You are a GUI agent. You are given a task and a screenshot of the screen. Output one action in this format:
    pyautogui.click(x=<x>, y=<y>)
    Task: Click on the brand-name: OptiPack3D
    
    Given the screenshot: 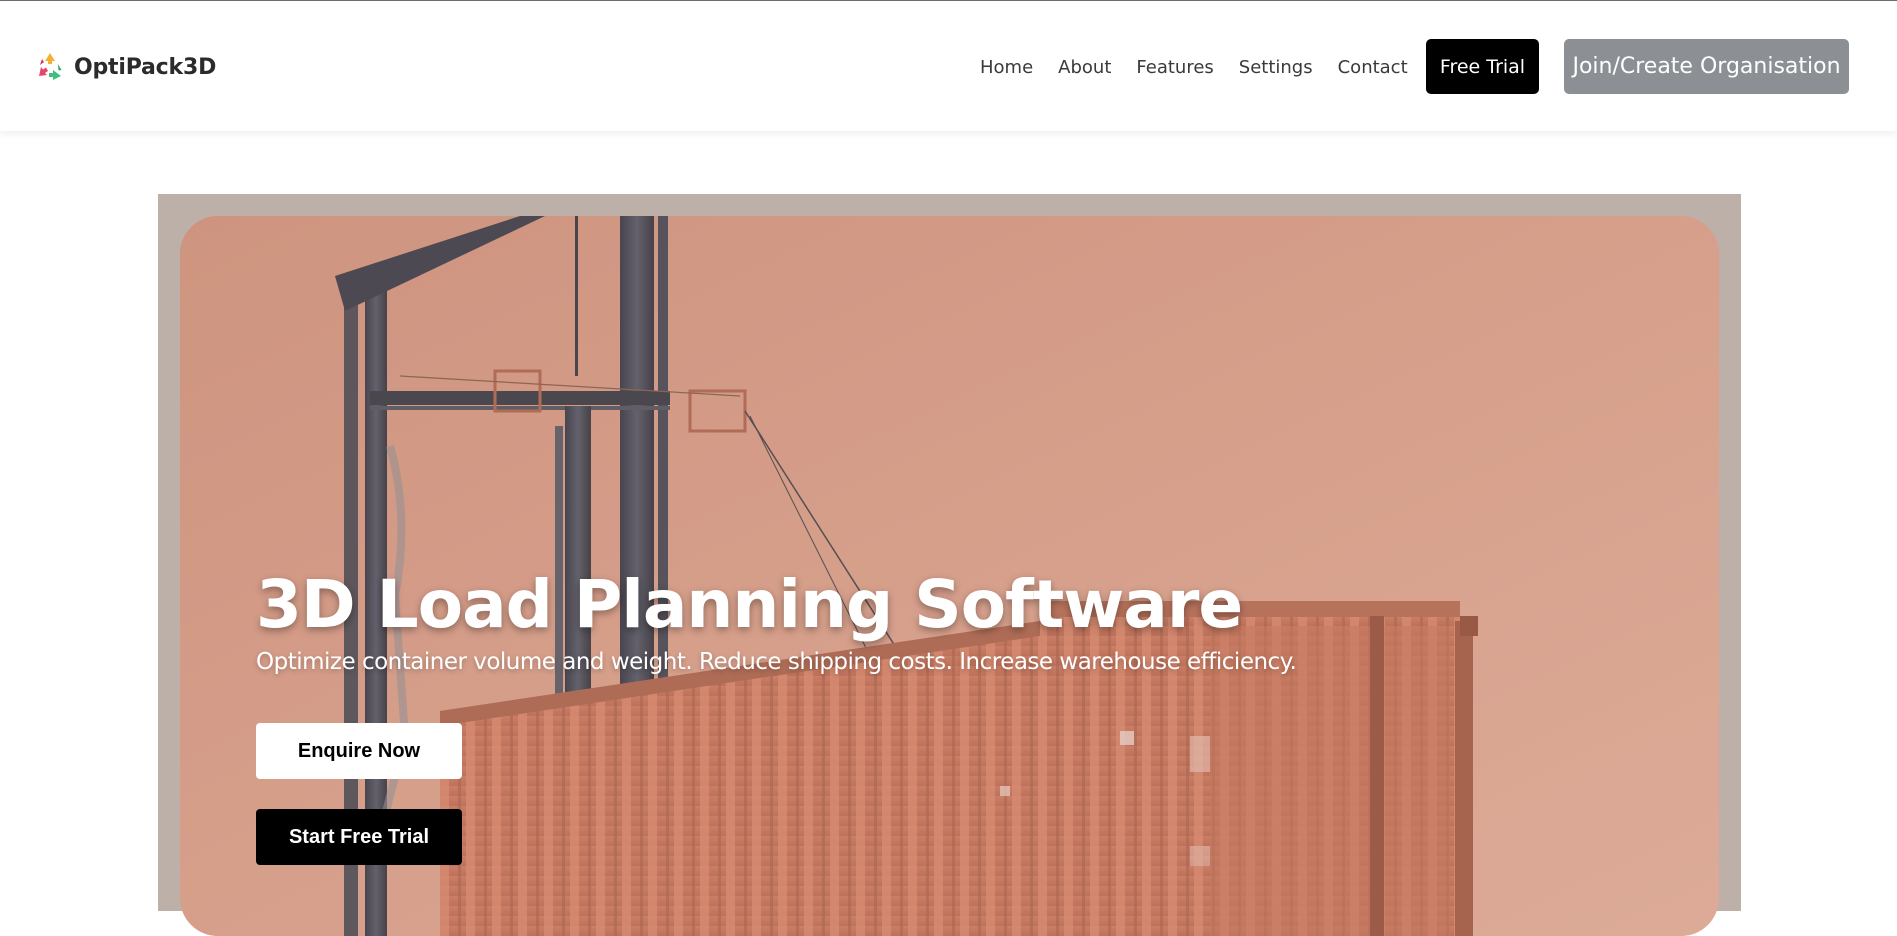 What is the action you would take?
    pyautogui.click(x=145, y=67)
    